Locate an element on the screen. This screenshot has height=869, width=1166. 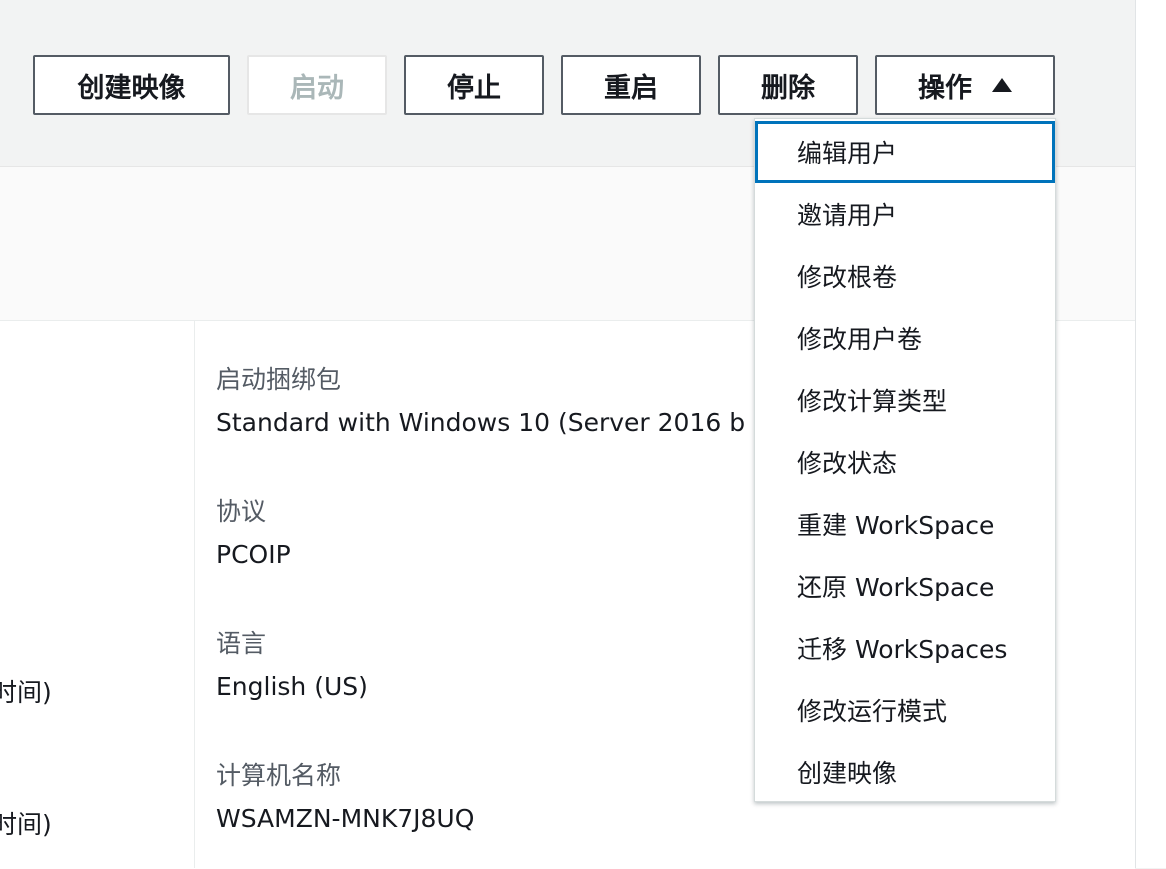
delete-button: 删除 is located at coordinates (788, 85).